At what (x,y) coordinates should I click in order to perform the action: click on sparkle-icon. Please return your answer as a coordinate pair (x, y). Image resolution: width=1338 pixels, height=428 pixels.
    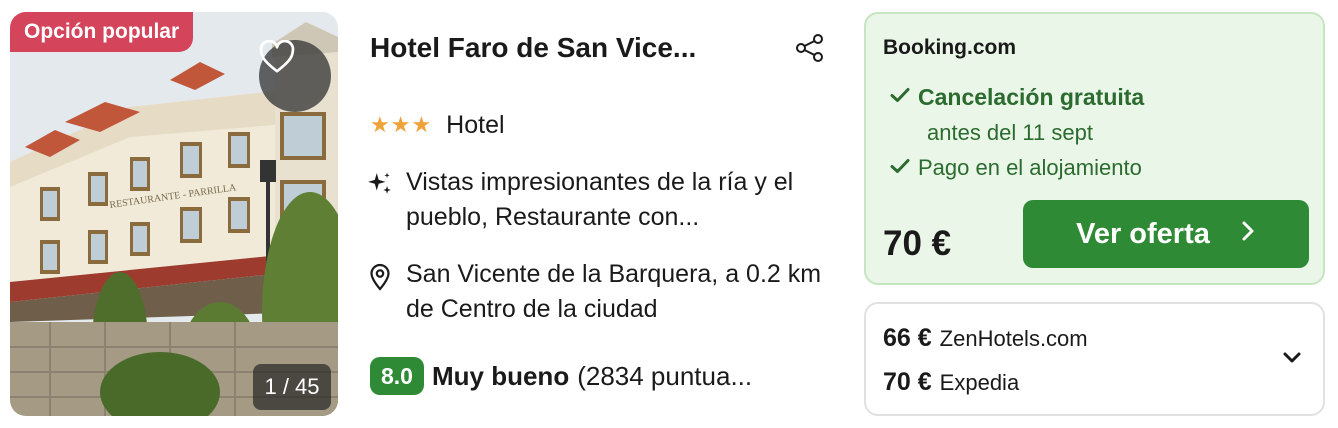
    Looking at the image, I should click on (380, 200).